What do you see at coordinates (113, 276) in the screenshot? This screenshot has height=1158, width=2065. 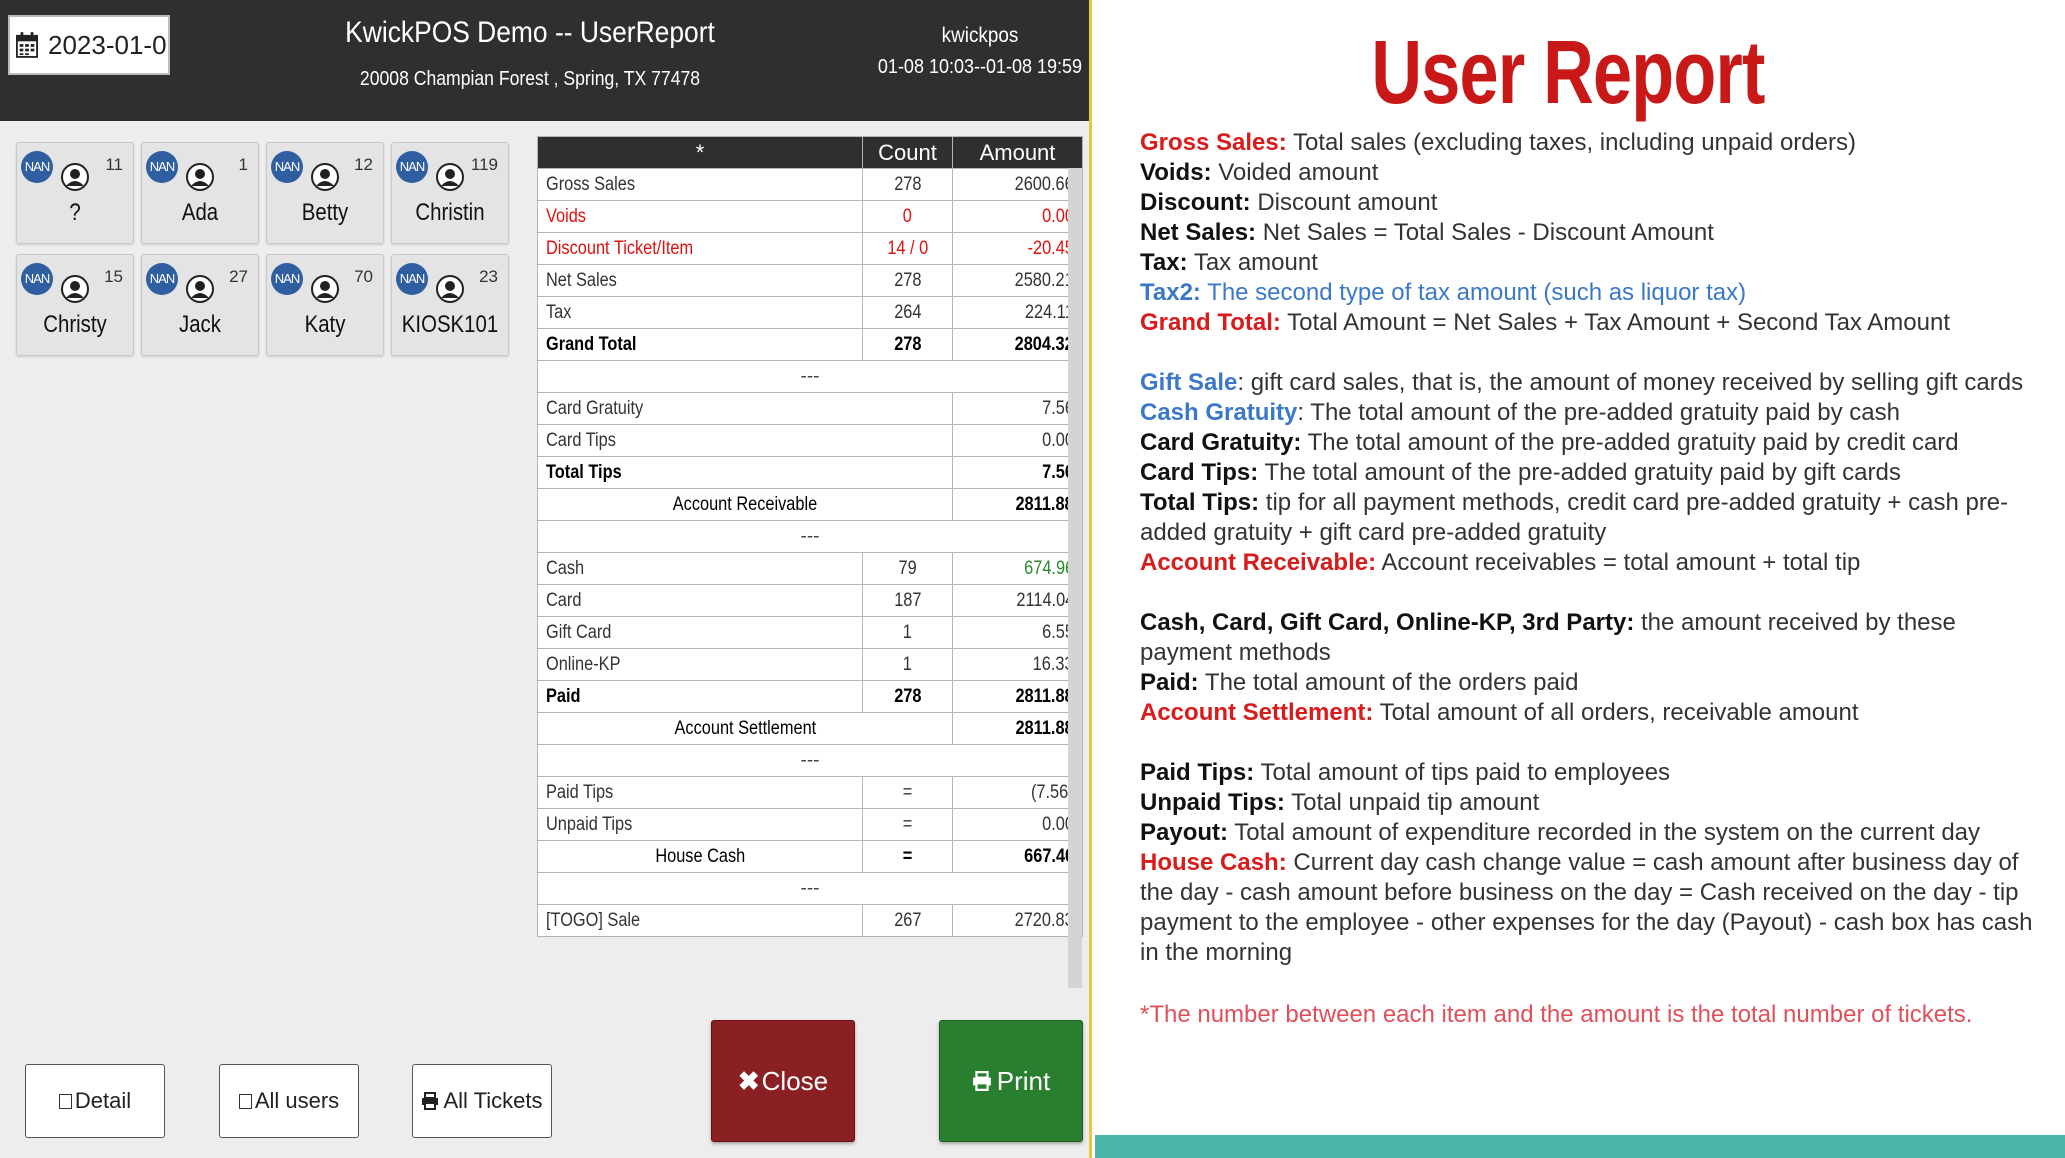 I see `user-ticket-count: 15` at bounding box center [113, 276].